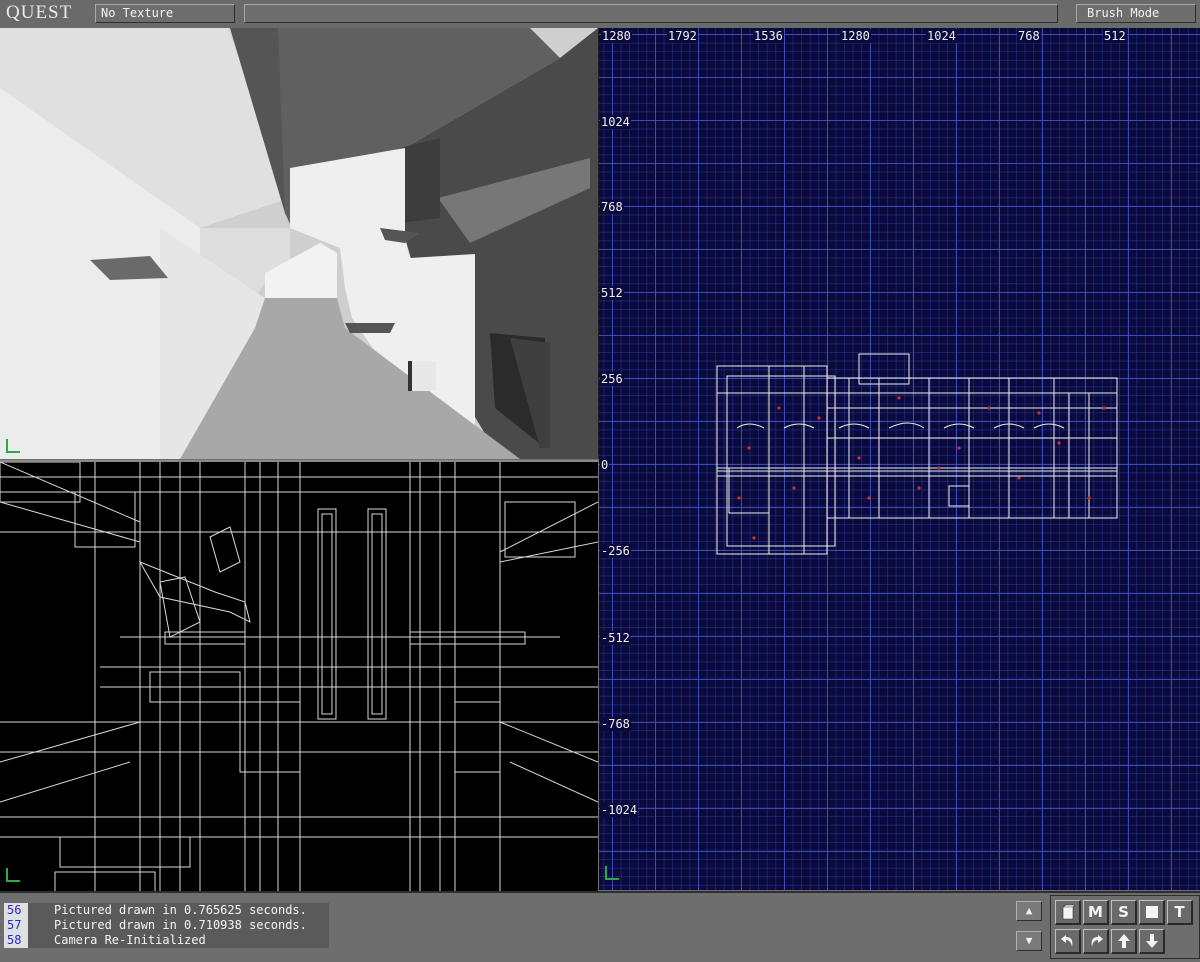  I want to click on top-bar: QUEST No Texture Brush Mode, so click(600, 14).